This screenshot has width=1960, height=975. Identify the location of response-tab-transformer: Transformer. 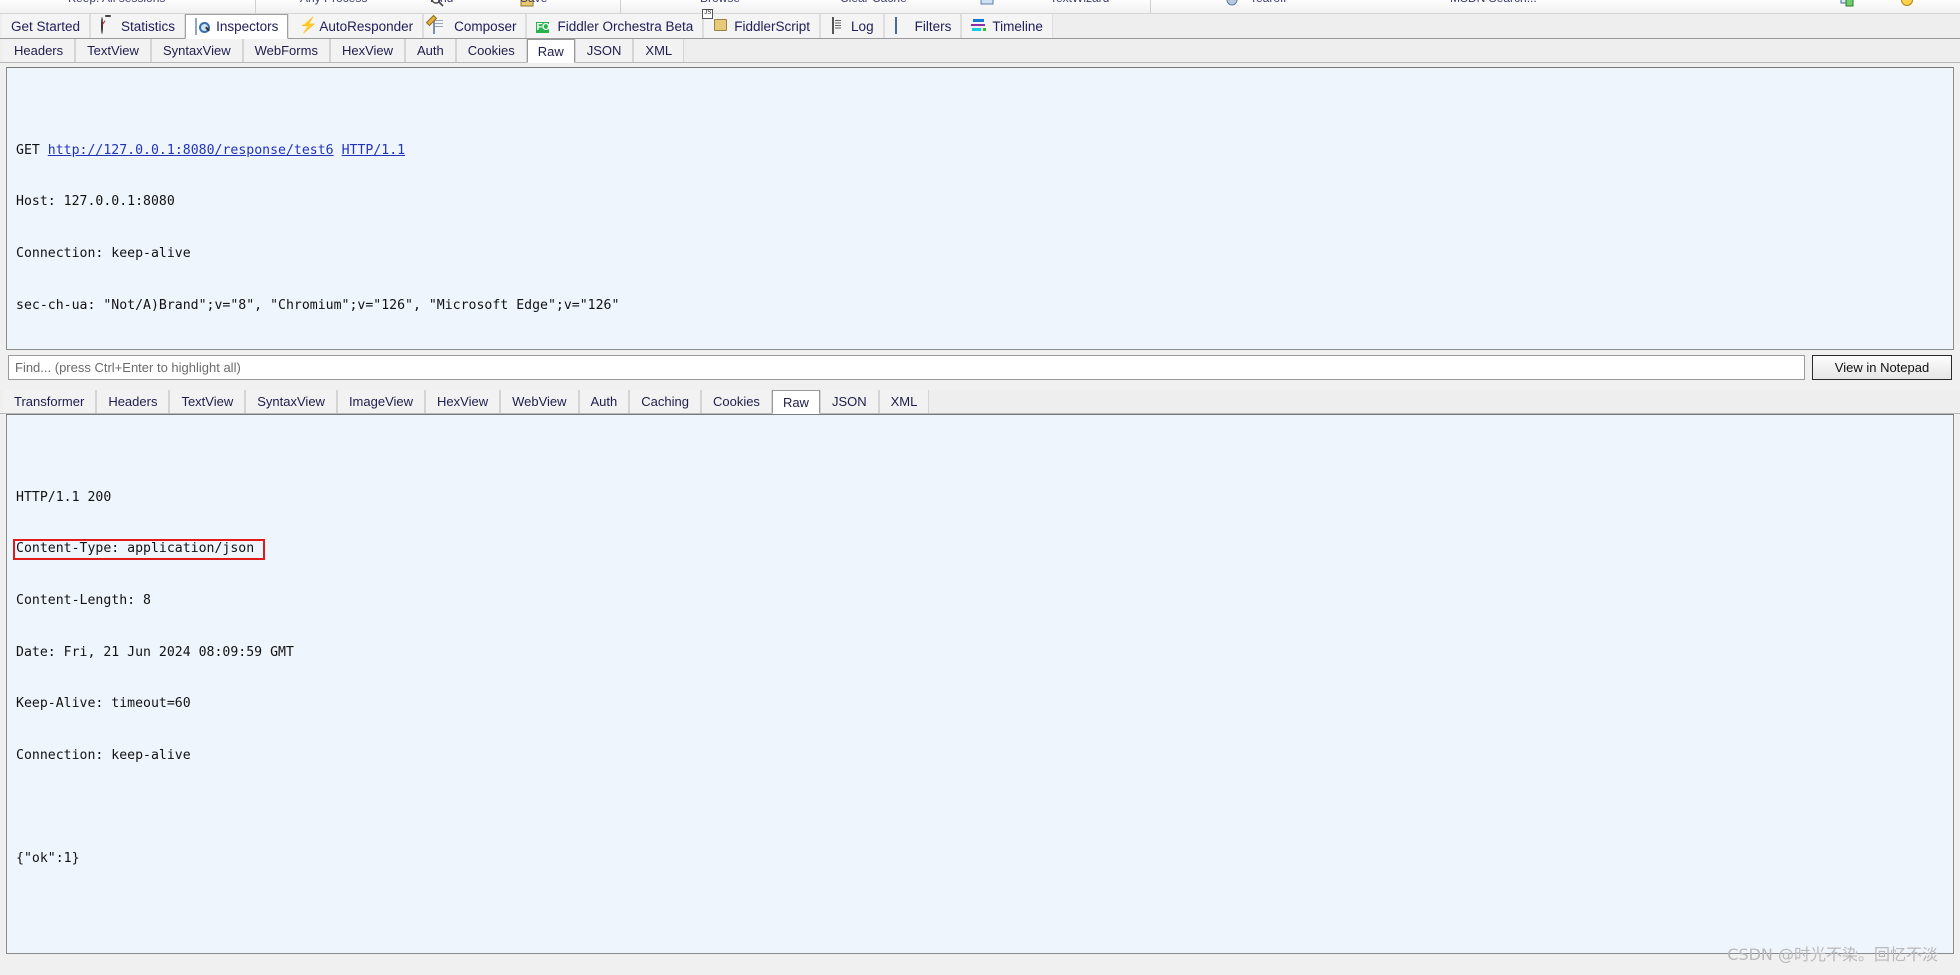
(50, 401).